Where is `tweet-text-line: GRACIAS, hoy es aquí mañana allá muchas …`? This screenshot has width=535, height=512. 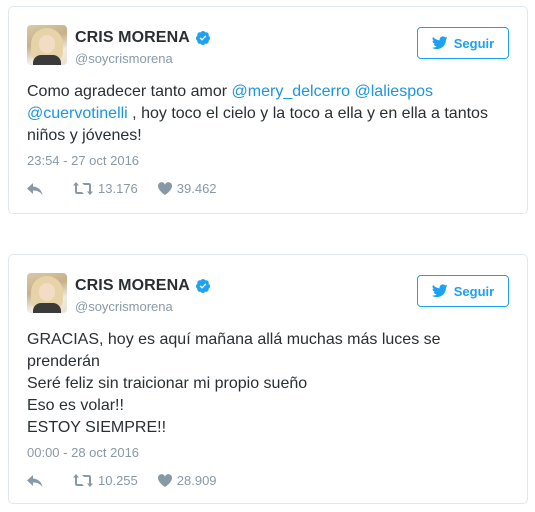 tweet-text-line: GRACIAS, hoy es aquí mañana allá muchas … is located at coordinates (234, 339).